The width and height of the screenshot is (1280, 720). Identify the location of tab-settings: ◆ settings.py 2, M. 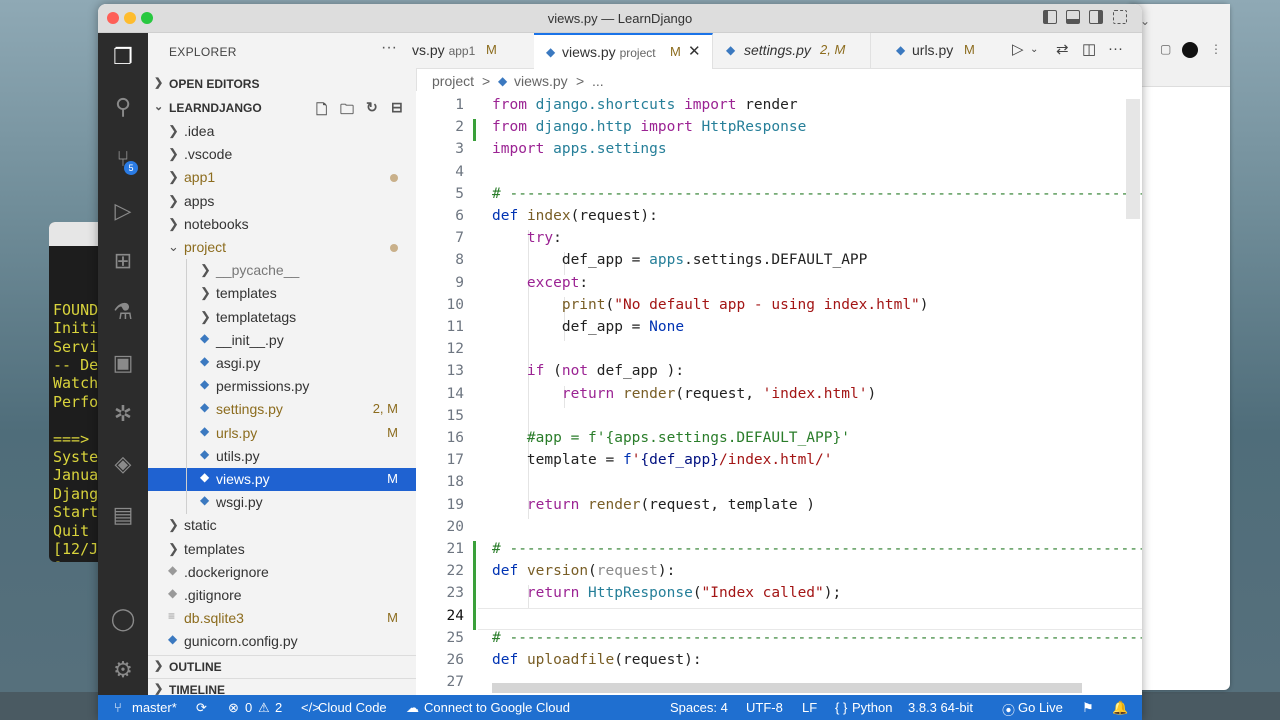
(791, 50).